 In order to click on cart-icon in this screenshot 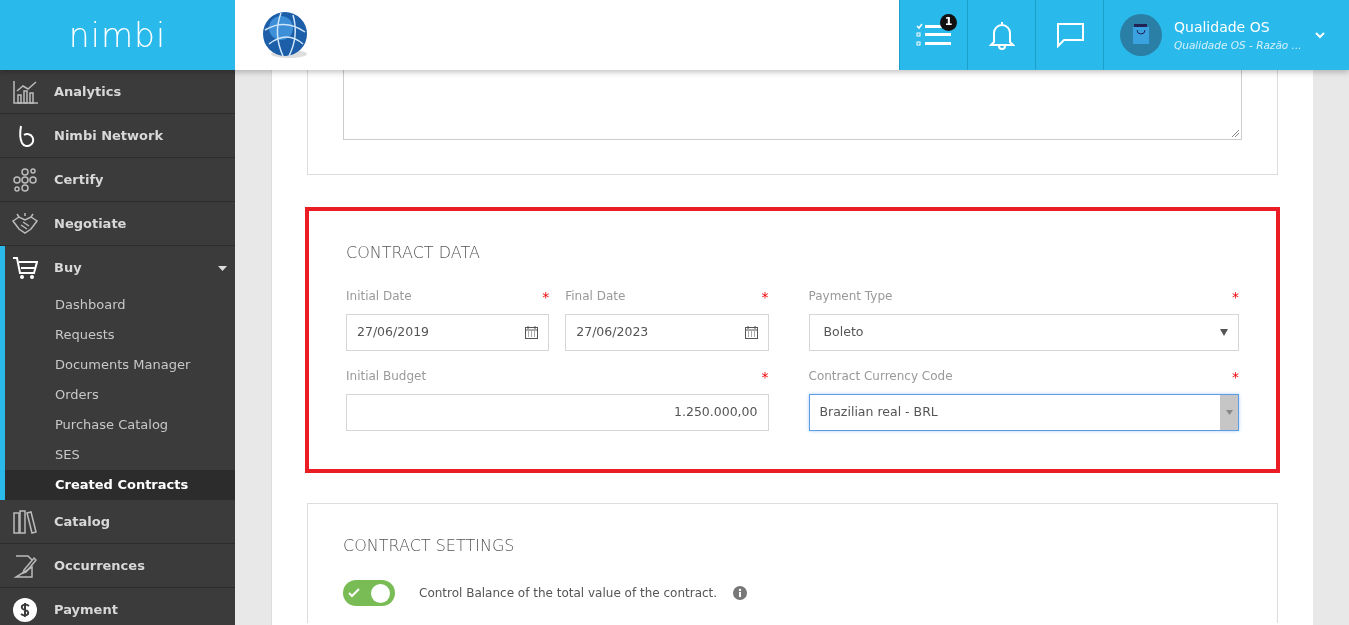, I will do `click(25, 268)`.